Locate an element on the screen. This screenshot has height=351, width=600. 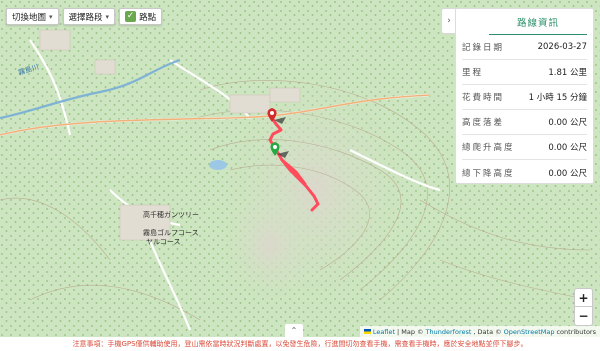
stat-row-ascent: 總爬升高度 0.00 公尺 is located at coordinates (524, 147).